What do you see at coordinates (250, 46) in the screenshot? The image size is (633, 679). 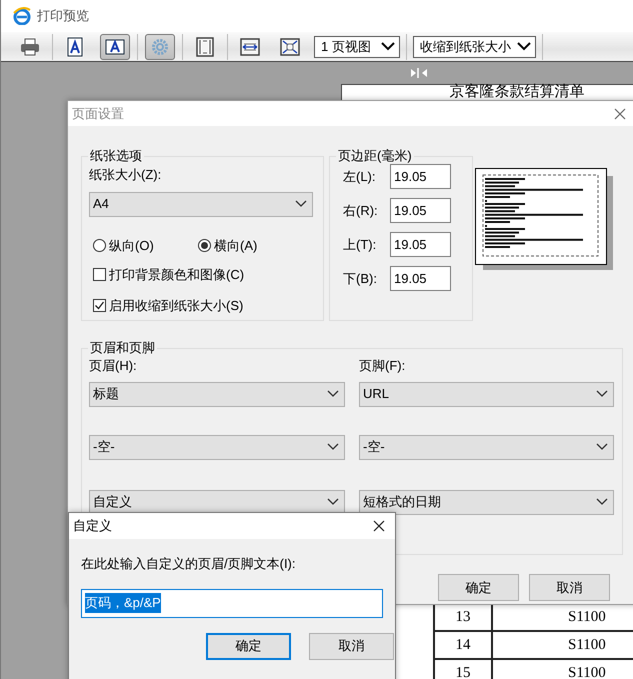 I see `fit-width-icon` at bounding box center [250, 46].